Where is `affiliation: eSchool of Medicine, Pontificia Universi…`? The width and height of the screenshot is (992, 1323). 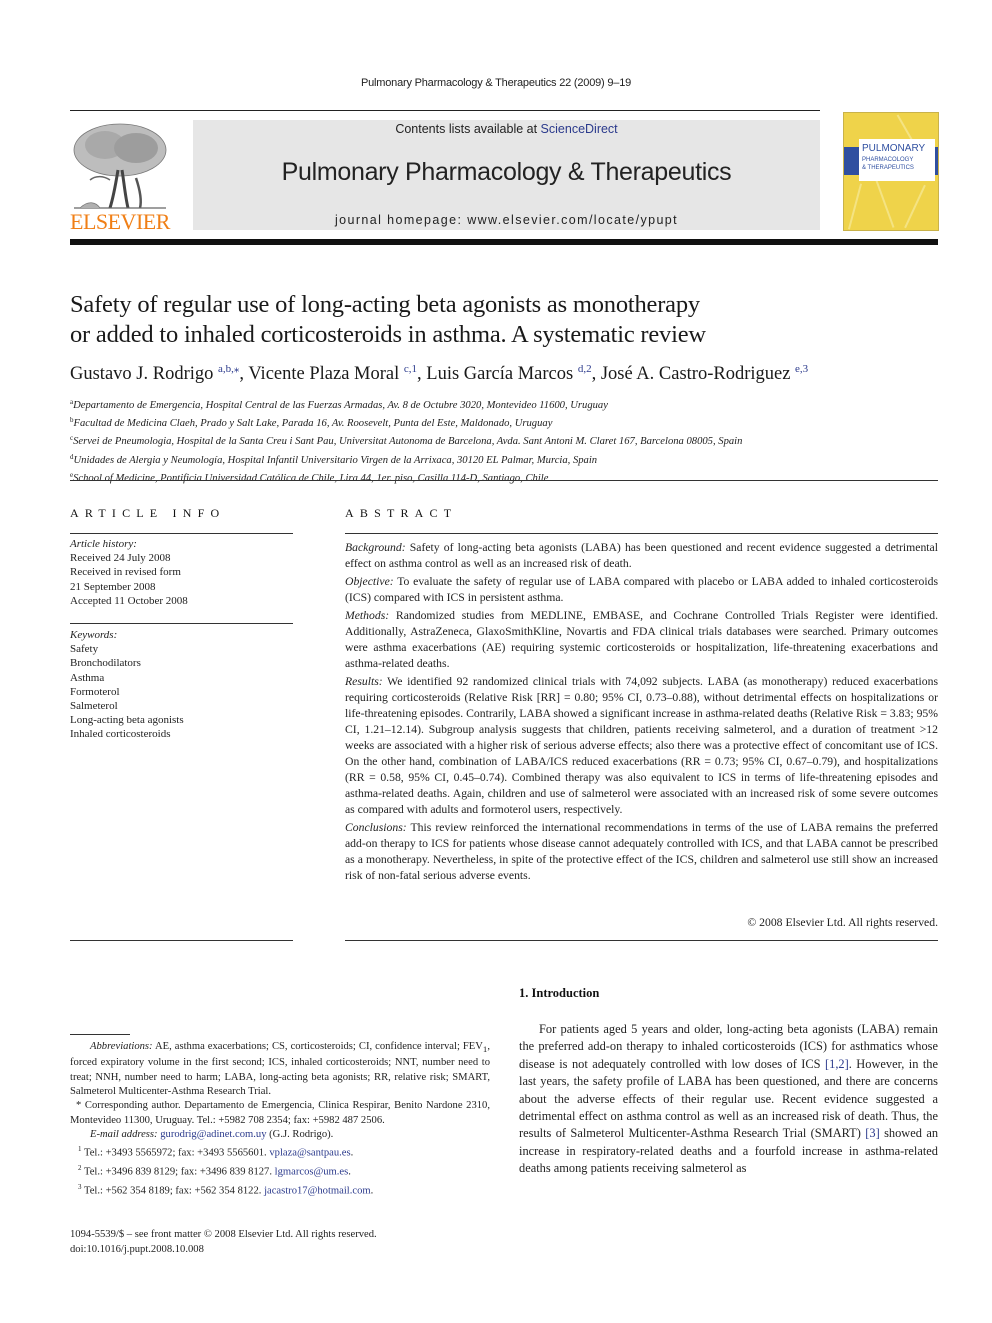 affiliation: eSchool of Medicine, Pontificia Universi… is located at coordinates (309, 477).